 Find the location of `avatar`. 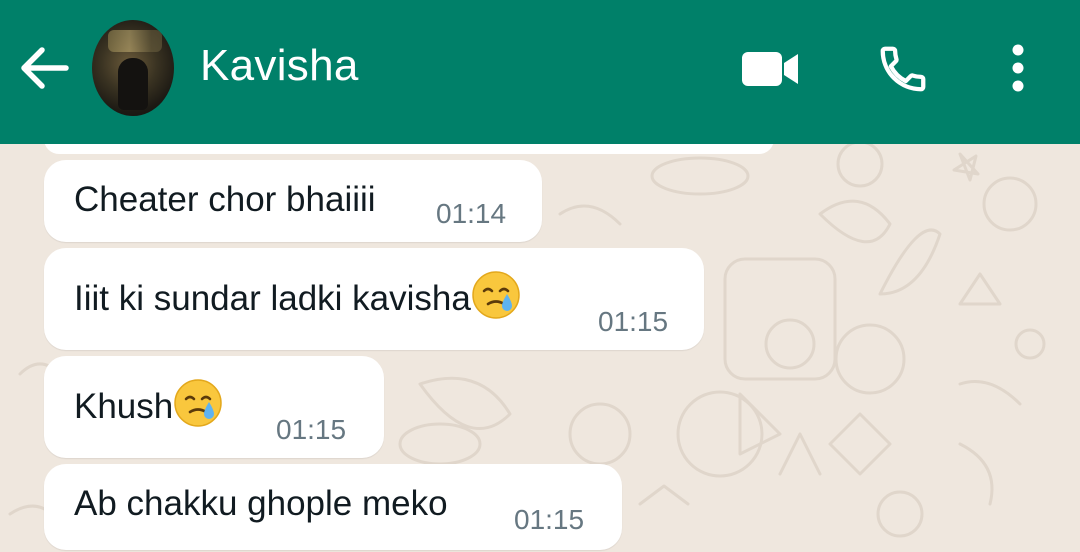

avatar is located at coordinates (133, 68).